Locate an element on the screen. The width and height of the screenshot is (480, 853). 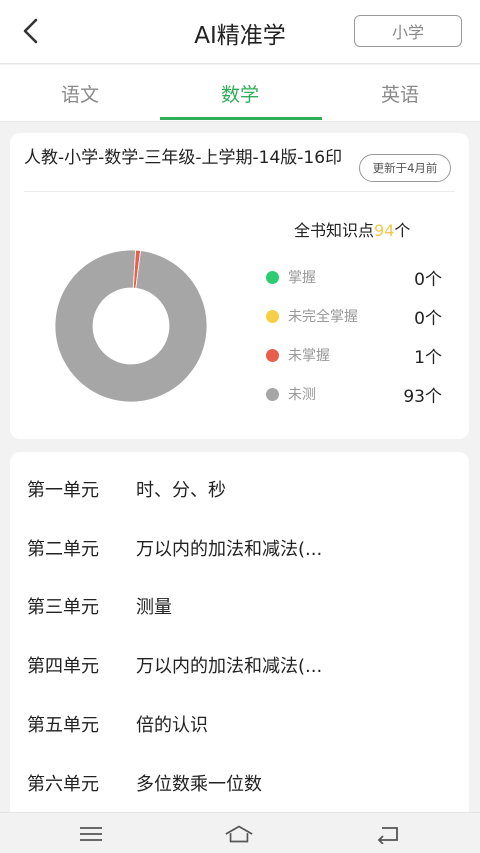
tab-math: 数学 is located at coordinates (241, 93).